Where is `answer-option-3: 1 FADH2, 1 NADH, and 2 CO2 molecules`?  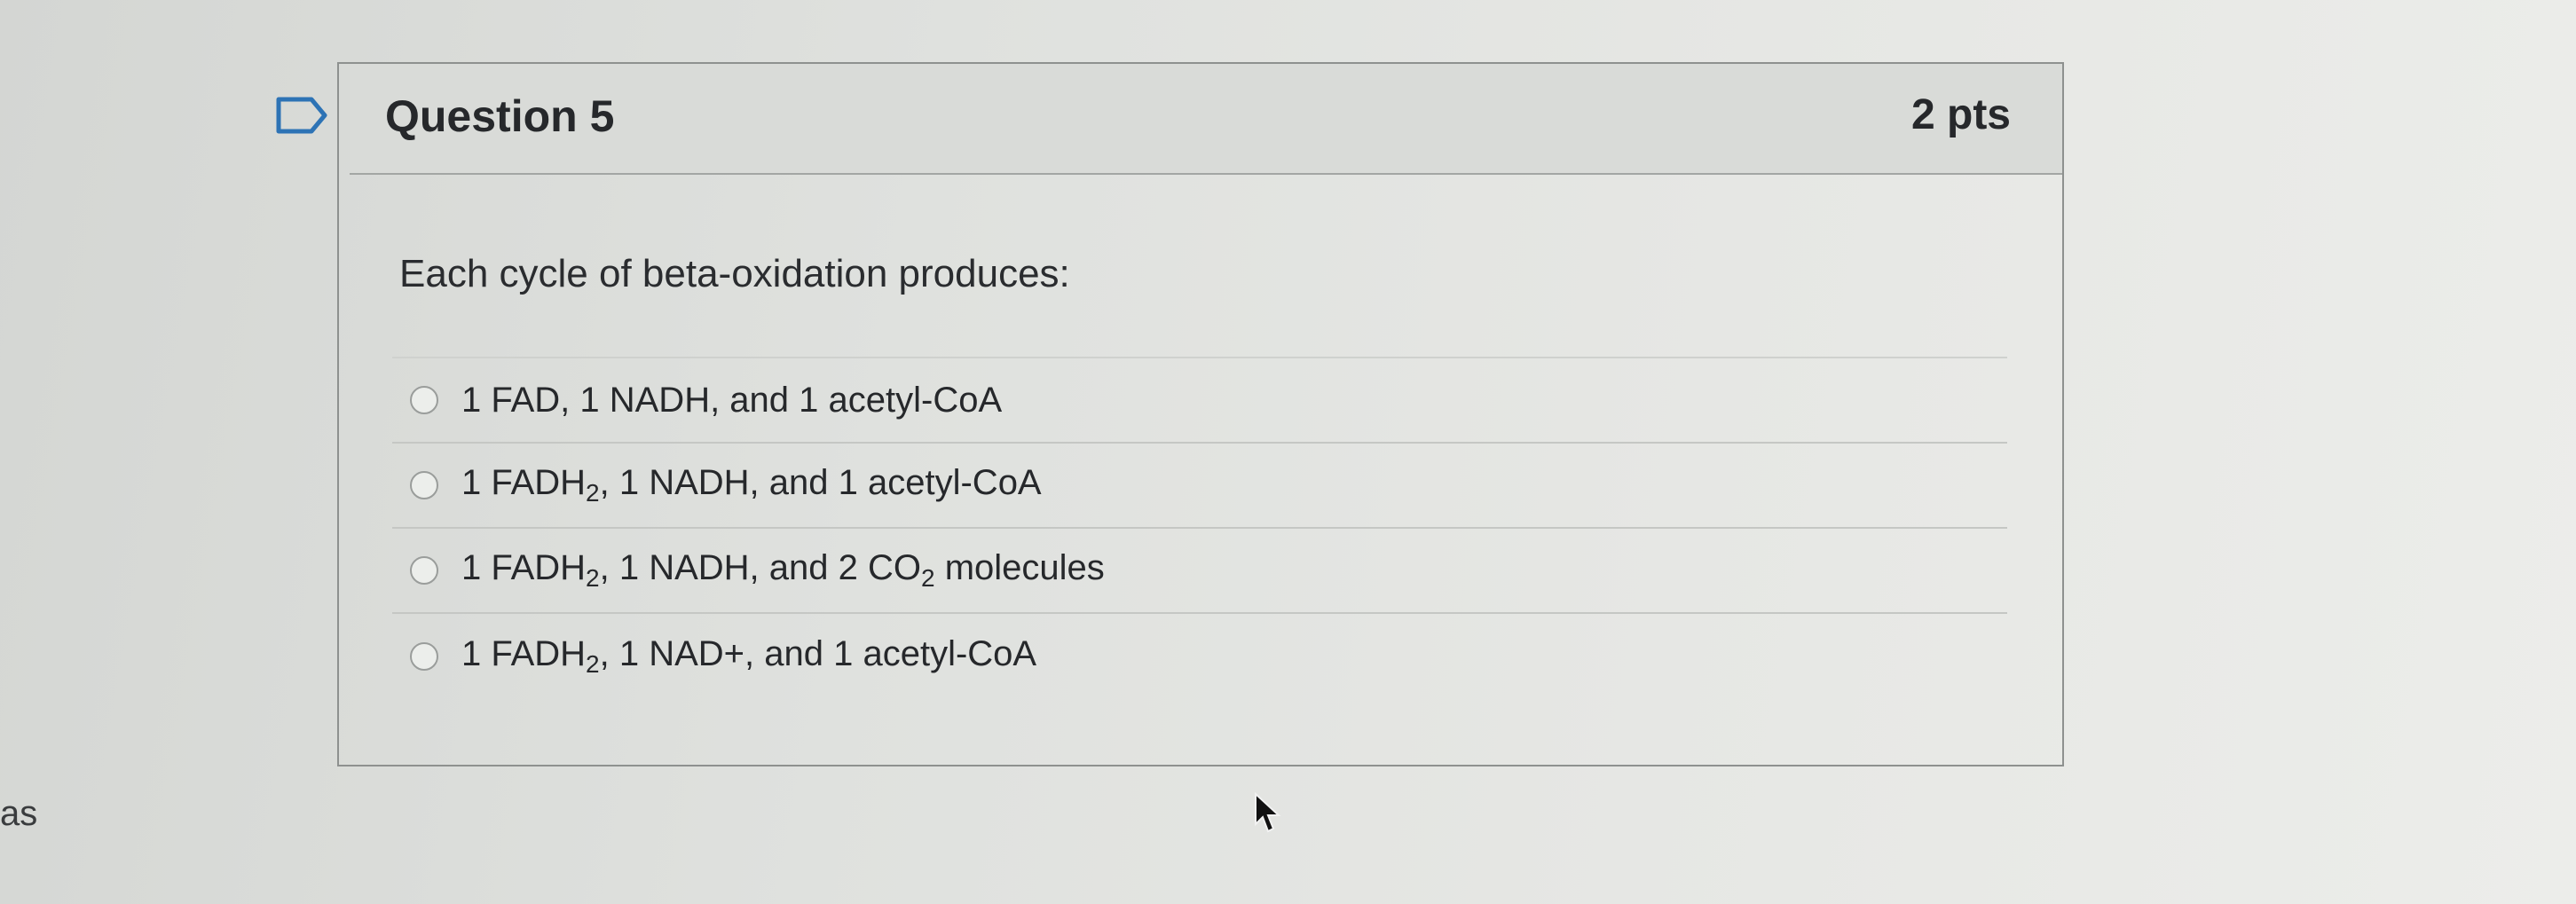
answer-option-3: 1 FADH2, 1 NADH, and 2 CO2 molecules is located at coordinates (1199, 572).